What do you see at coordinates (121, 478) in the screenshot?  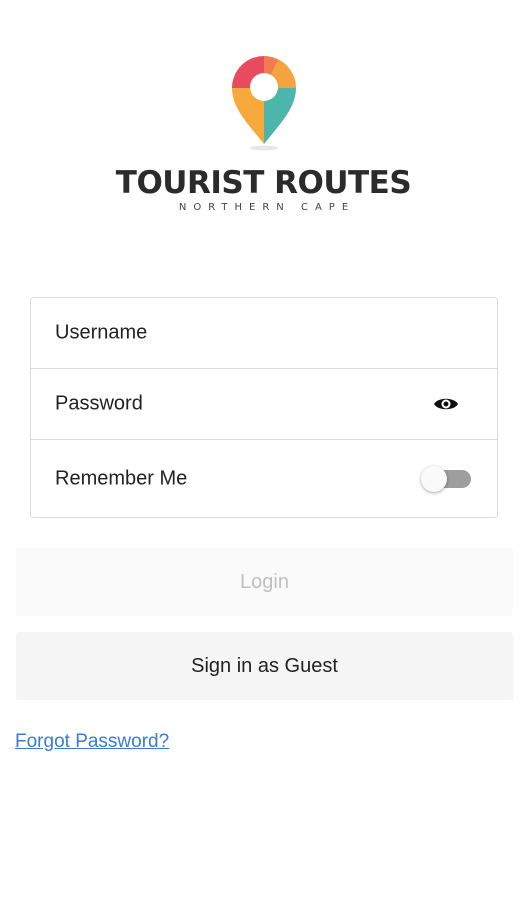 I see `remember-label: Remember Me` at bounding box center [121, 478].